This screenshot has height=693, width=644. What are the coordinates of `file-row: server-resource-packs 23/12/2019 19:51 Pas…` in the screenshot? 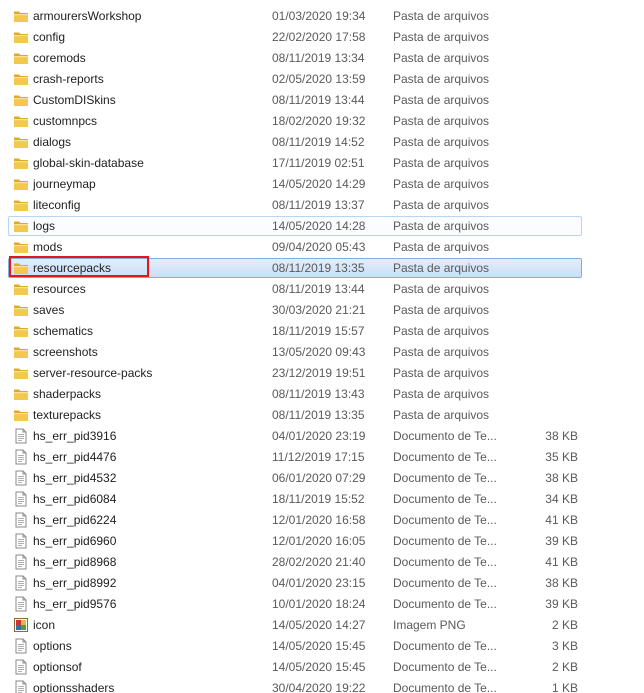 It's located at (295, 373).